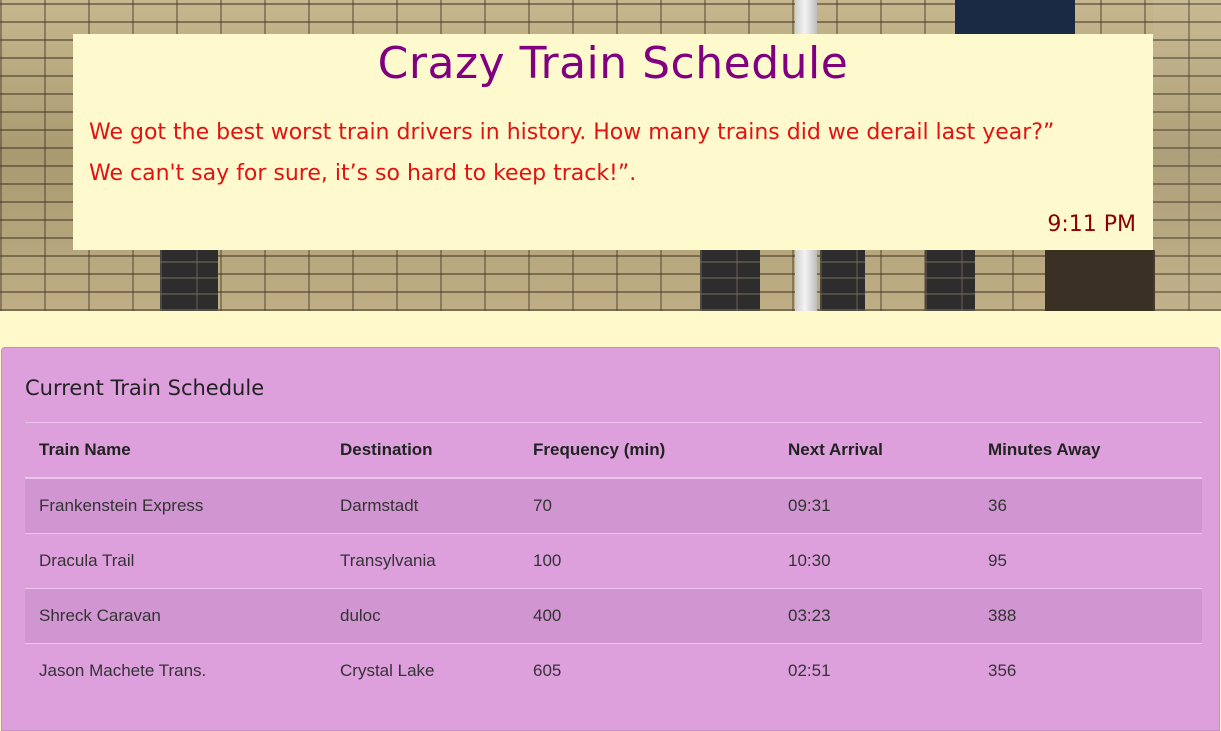 The height and width of the screenshot is (731, 1221). I want to click on train-name-cell: Frankenstein Express, so click(175, 505).